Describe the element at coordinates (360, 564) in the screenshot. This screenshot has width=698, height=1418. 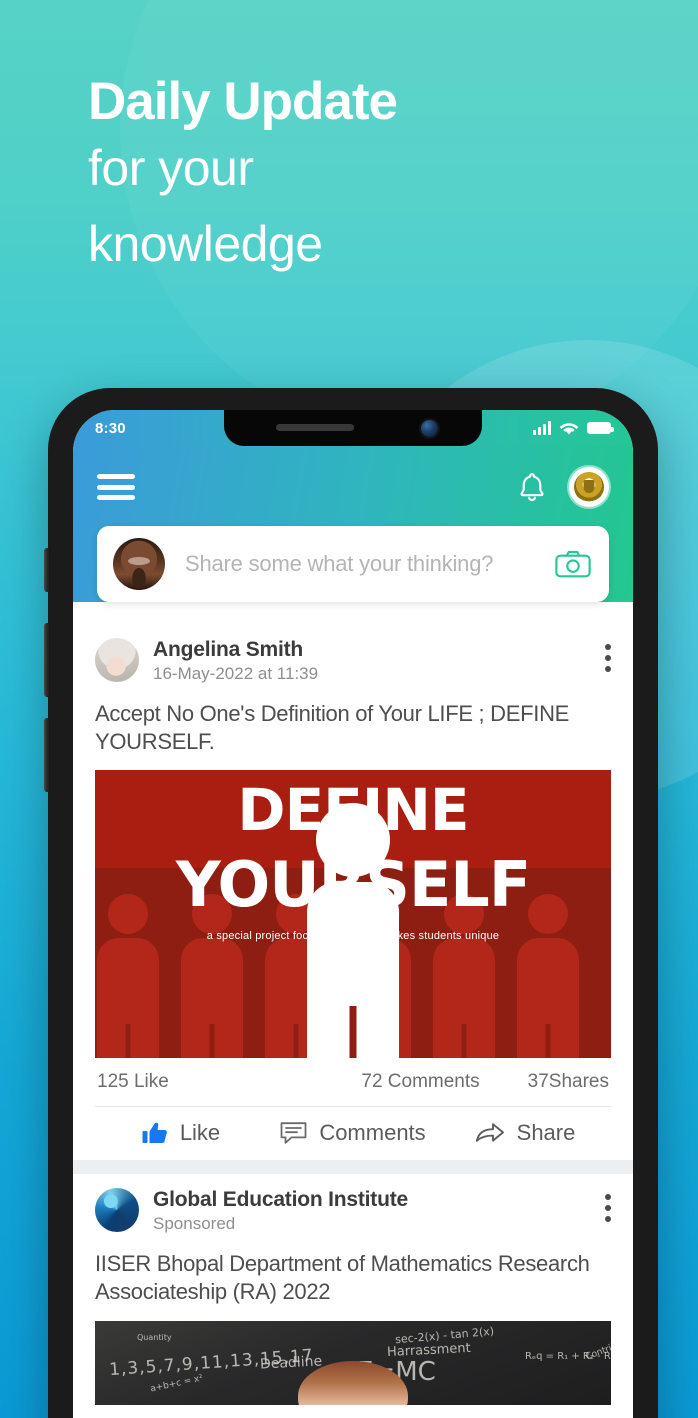
I see `composer-placeholder: Share some what your thinking?` at that location.